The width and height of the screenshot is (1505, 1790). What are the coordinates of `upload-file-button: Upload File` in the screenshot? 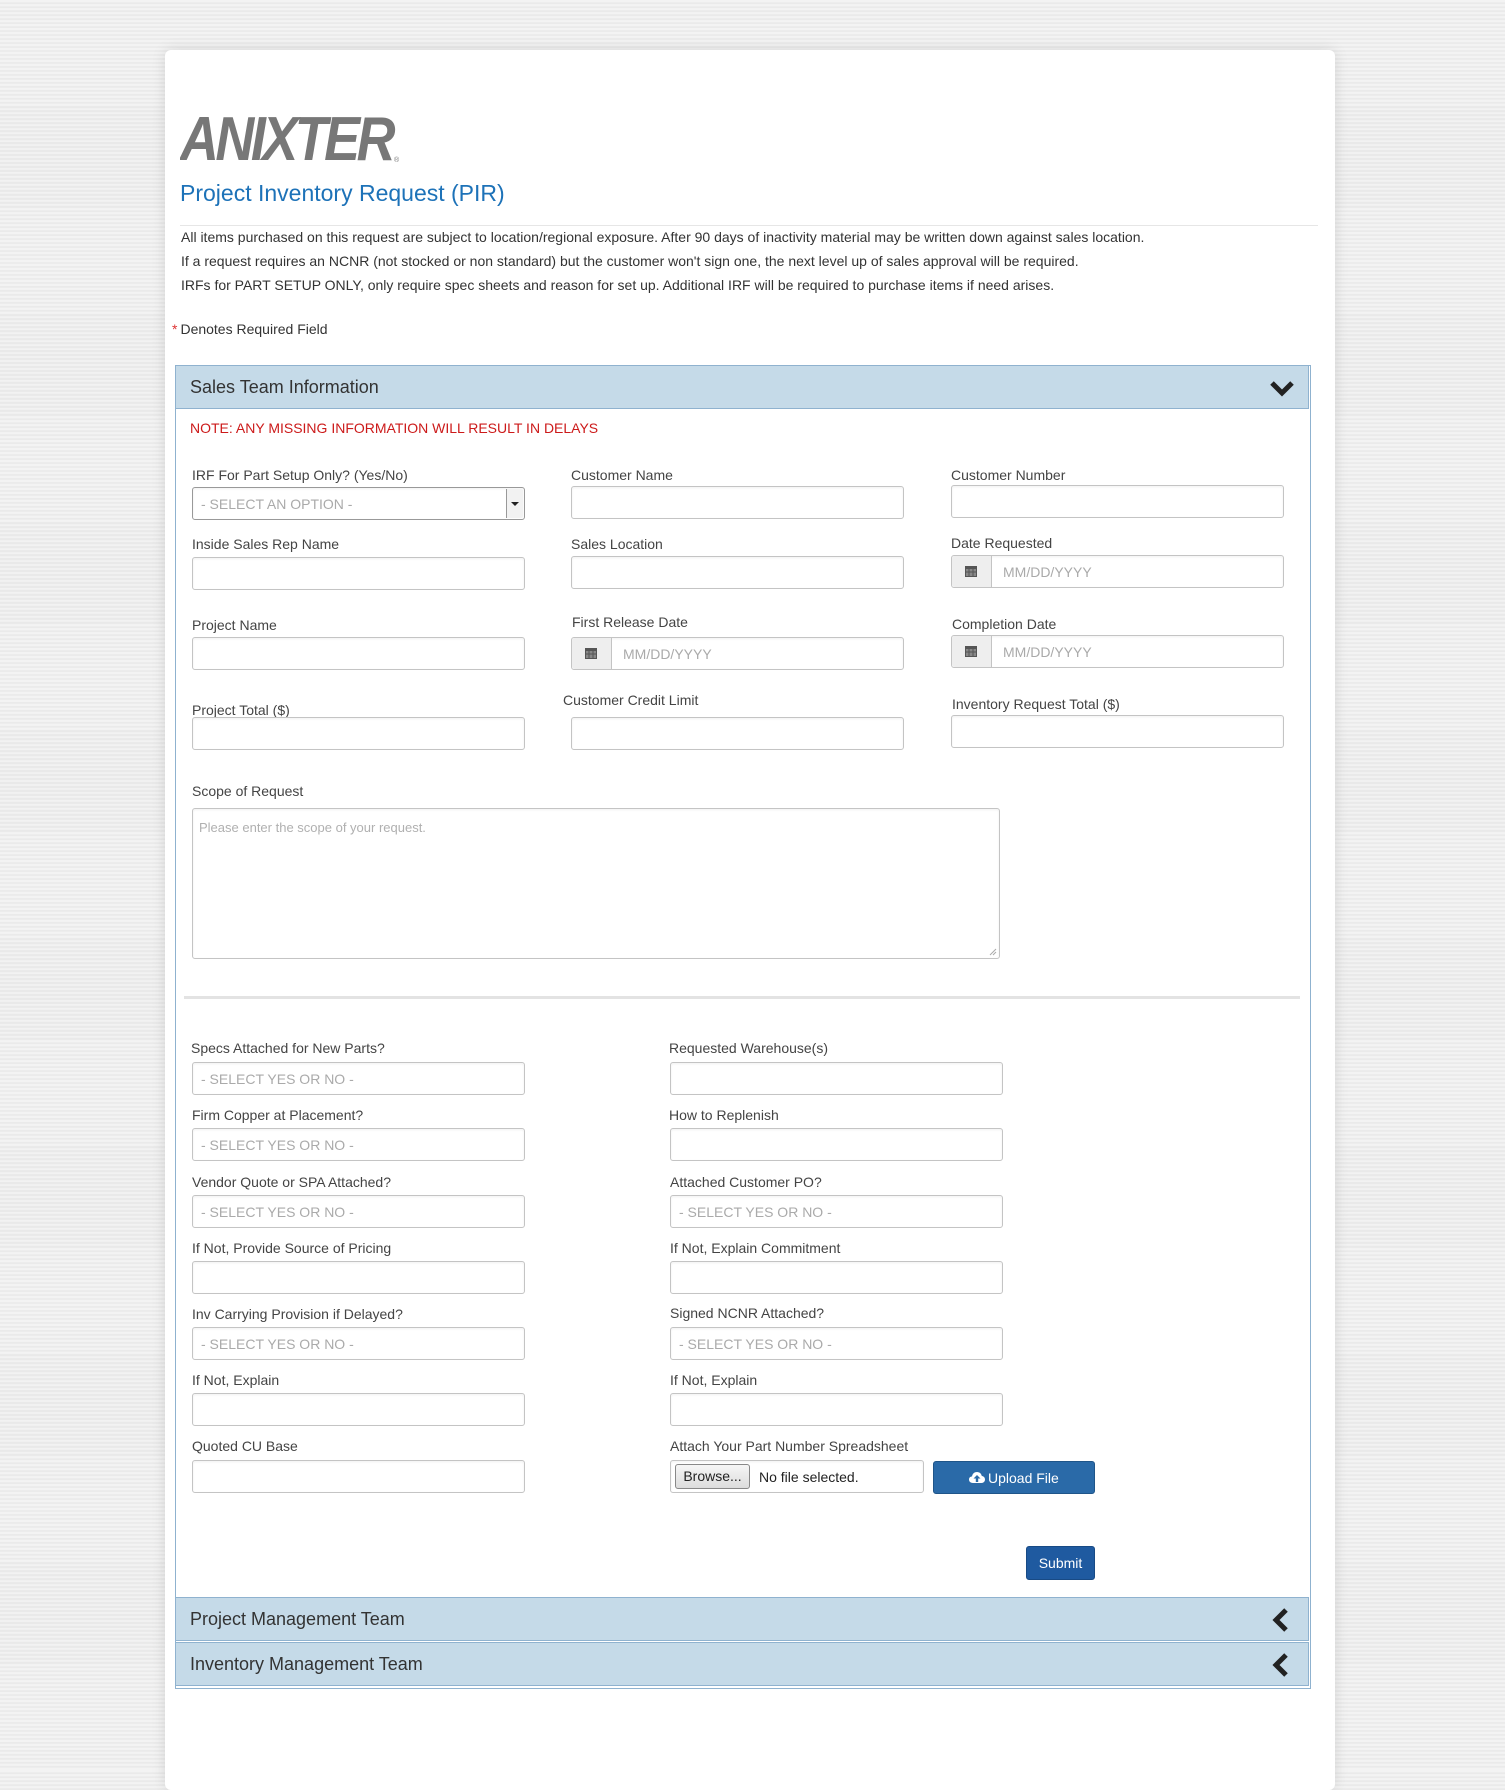 It's located at (1014, 1477).